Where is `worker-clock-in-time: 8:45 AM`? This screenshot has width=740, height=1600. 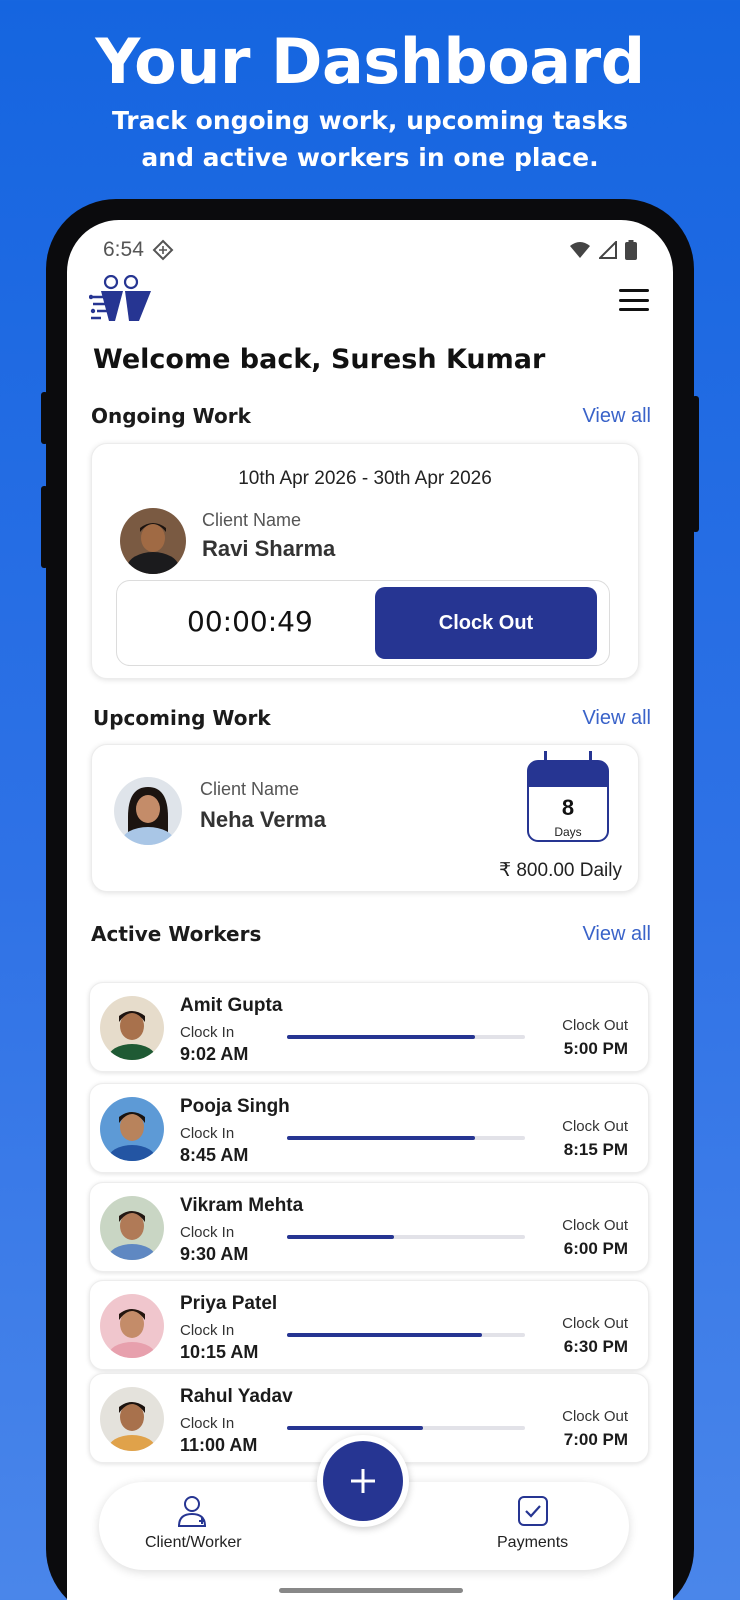
worker-clock-in-time: 8:45 AM is located at coordinates (214, 1155).